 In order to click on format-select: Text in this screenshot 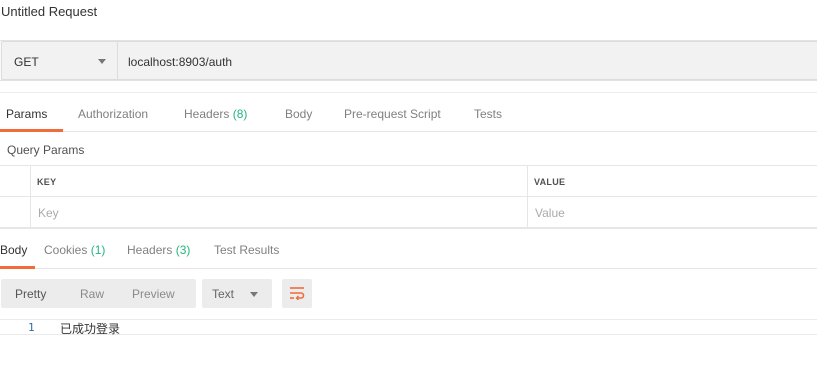, I will do `click(237, 293)`.